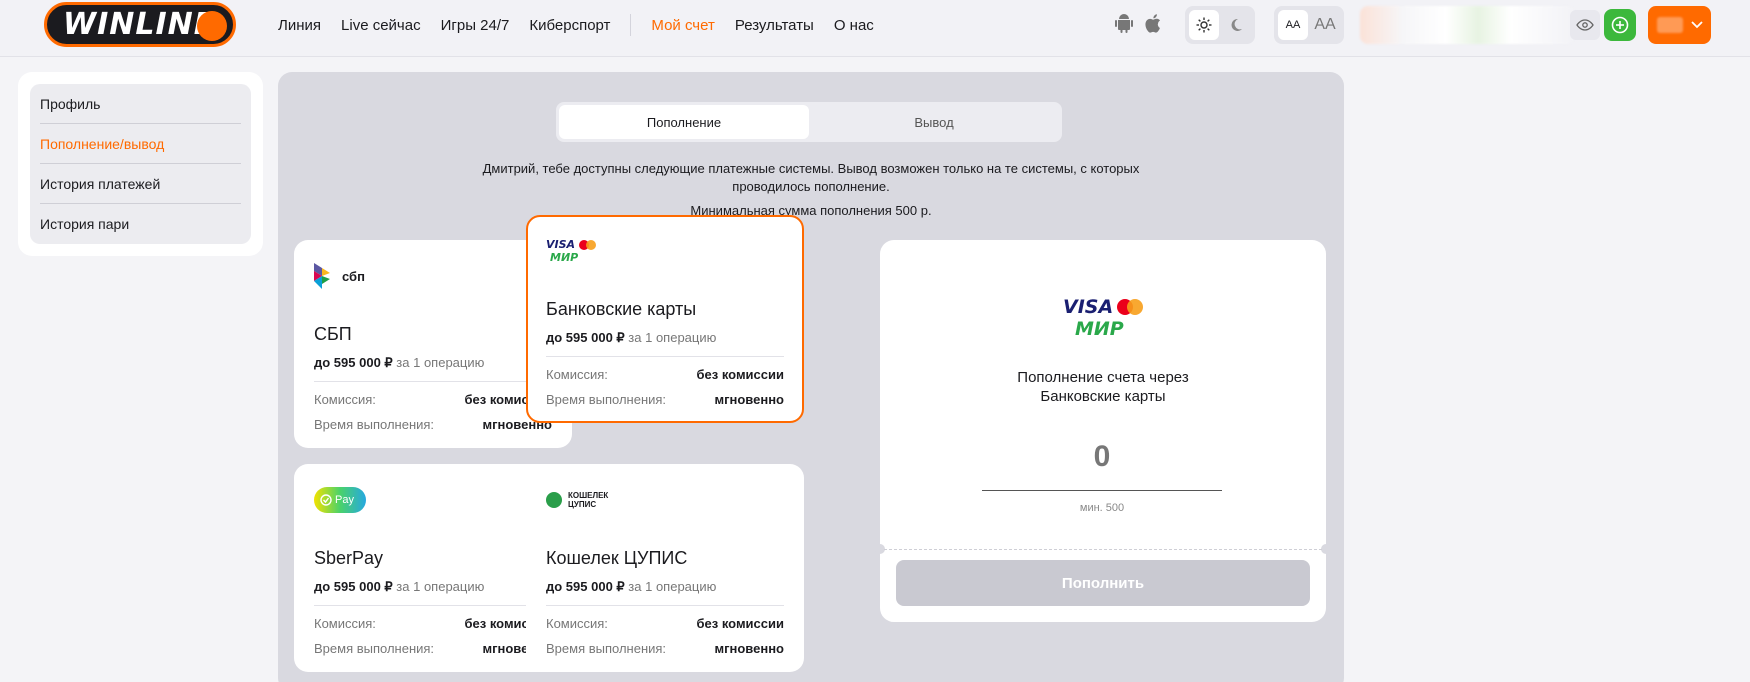  Describe the element at coordinates (475, 25) in the screenshot. I see `nav-games: Игры 24/7` at that location.